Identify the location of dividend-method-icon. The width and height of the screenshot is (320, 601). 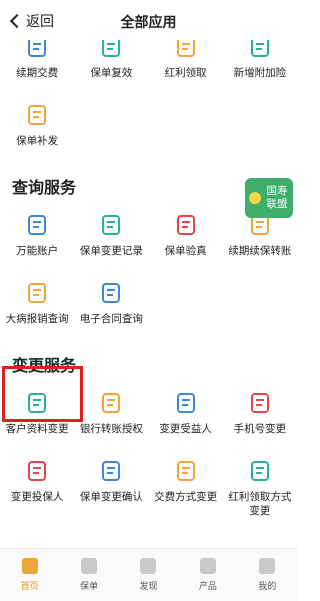
(260, 471).